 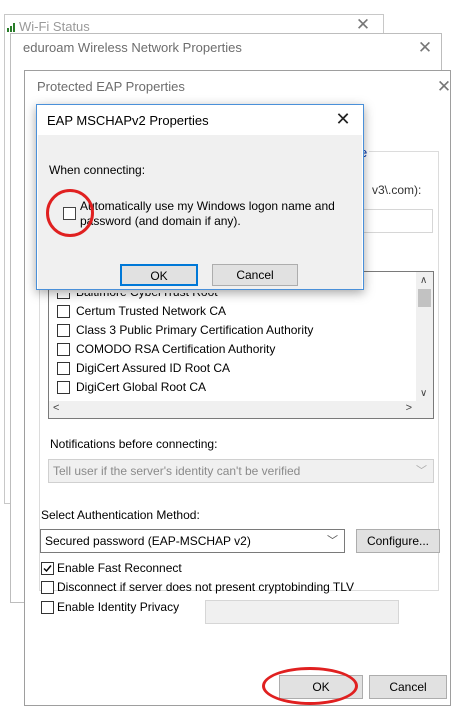 What do you see at coordinates (423, 393) in the screenshot?
I see `chevron-down-icon: ∨` at bounding box center [423, 393].